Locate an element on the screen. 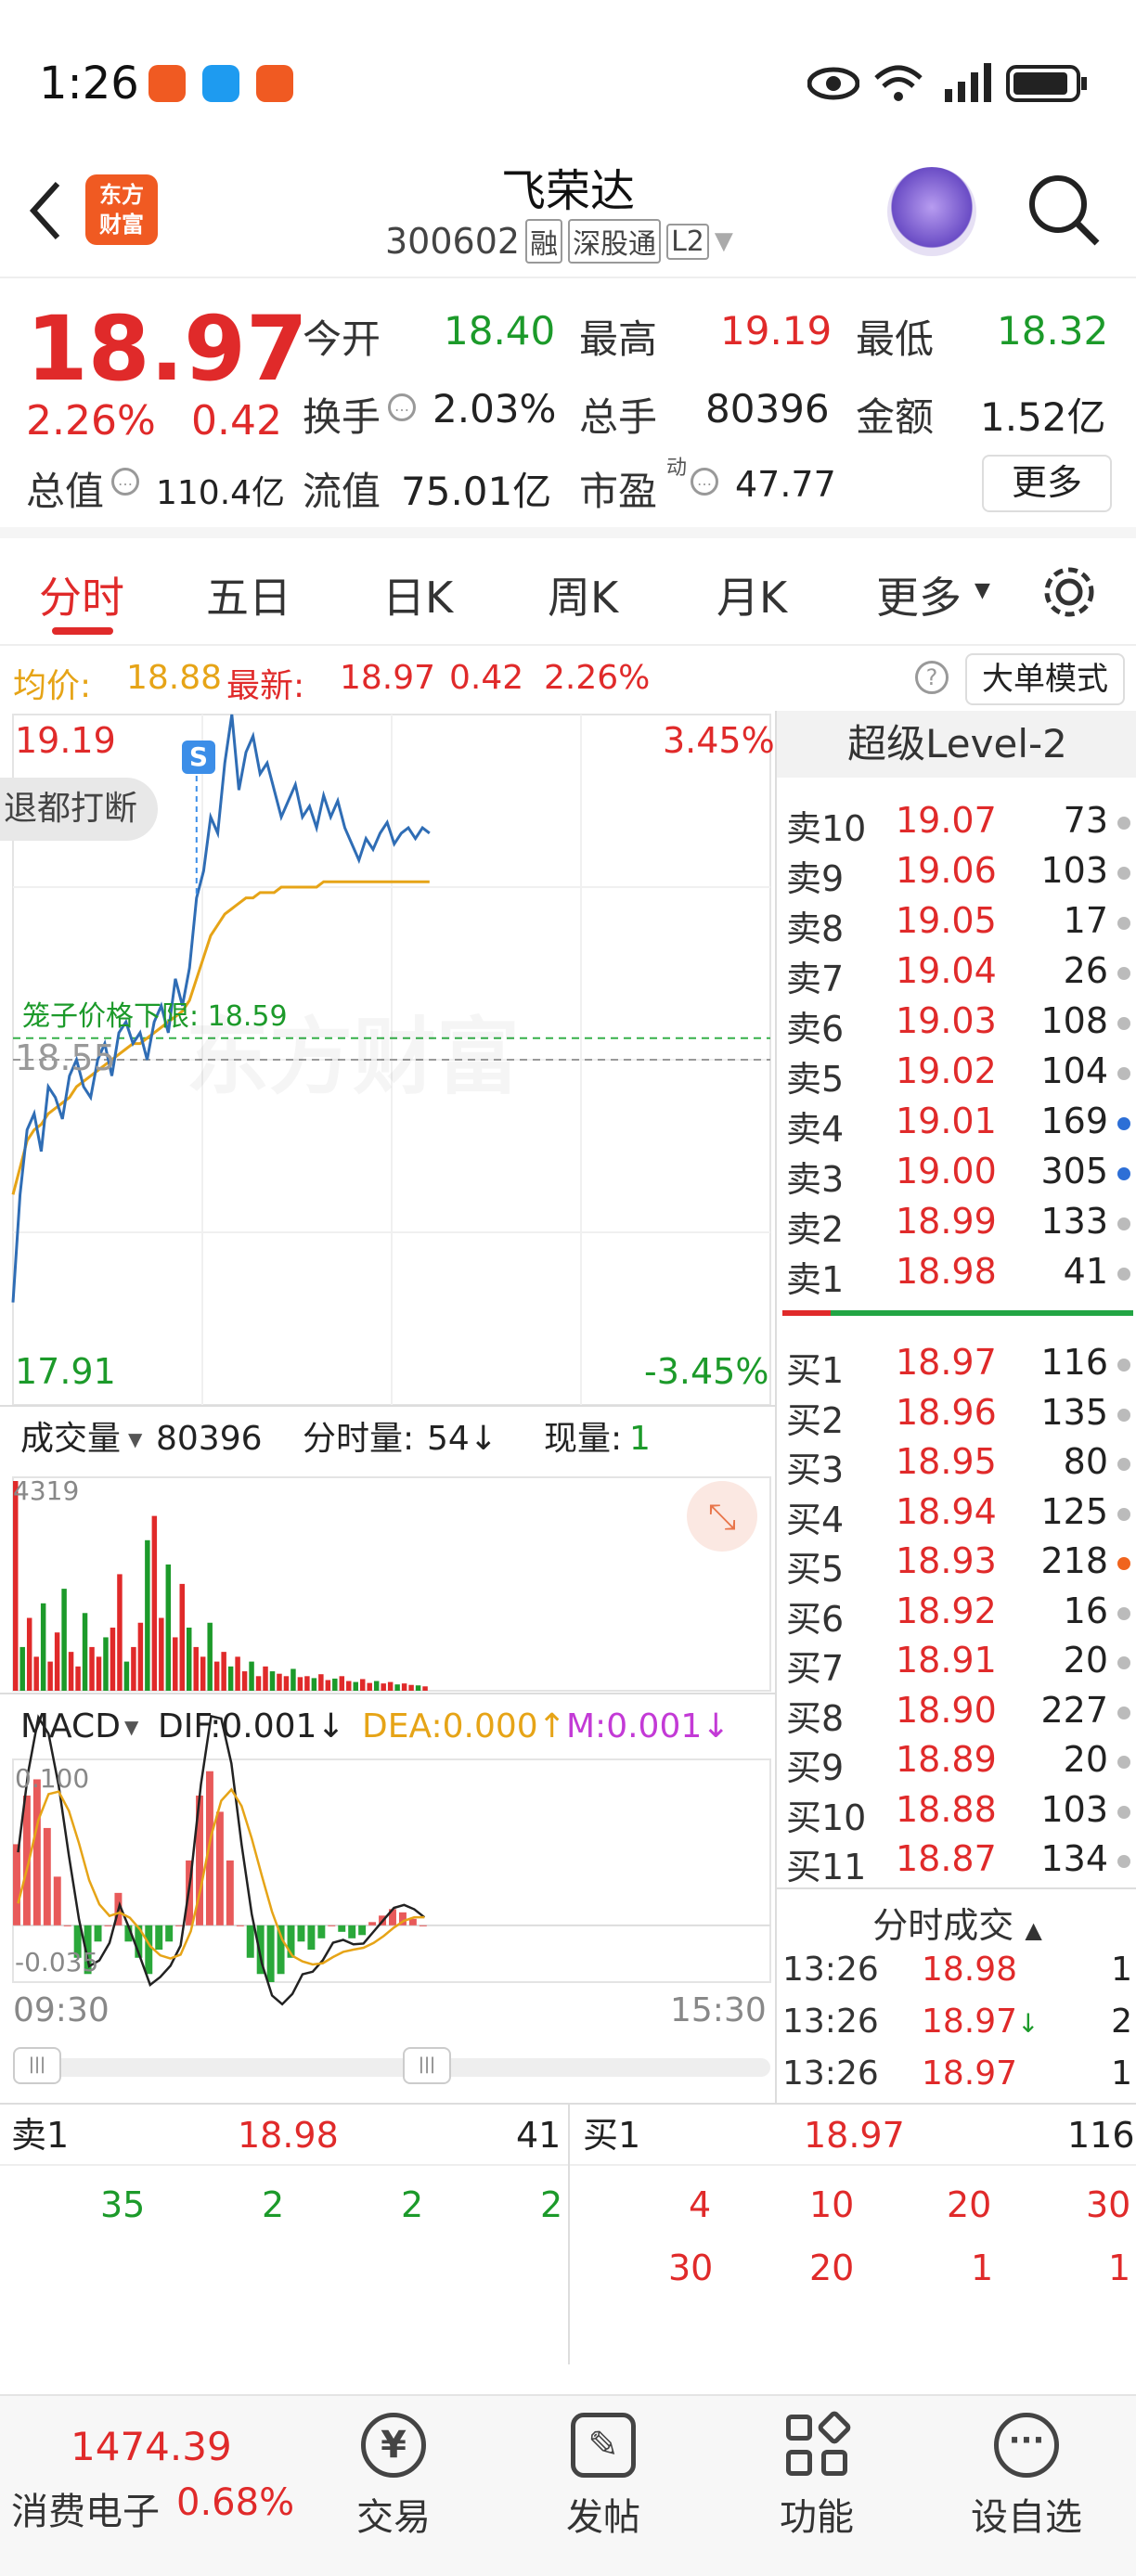  buy-order-row: 买11 18.87 134 is located at coordinates (960, 1863).